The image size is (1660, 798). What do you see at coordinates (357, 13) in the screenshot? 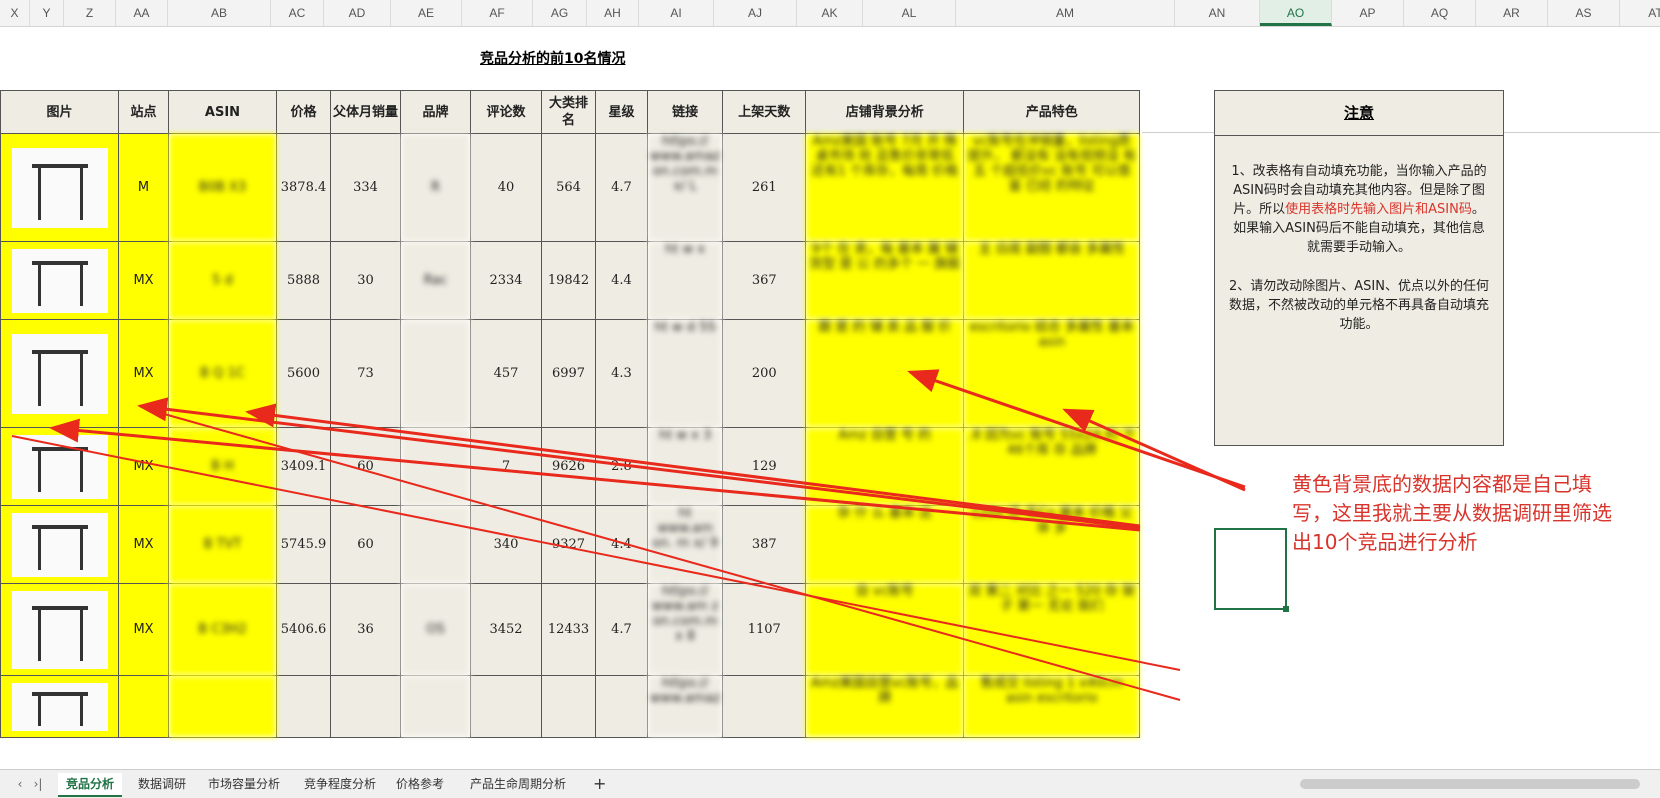
I see `column-header-ad: AD` at bounding box center [357, 13].